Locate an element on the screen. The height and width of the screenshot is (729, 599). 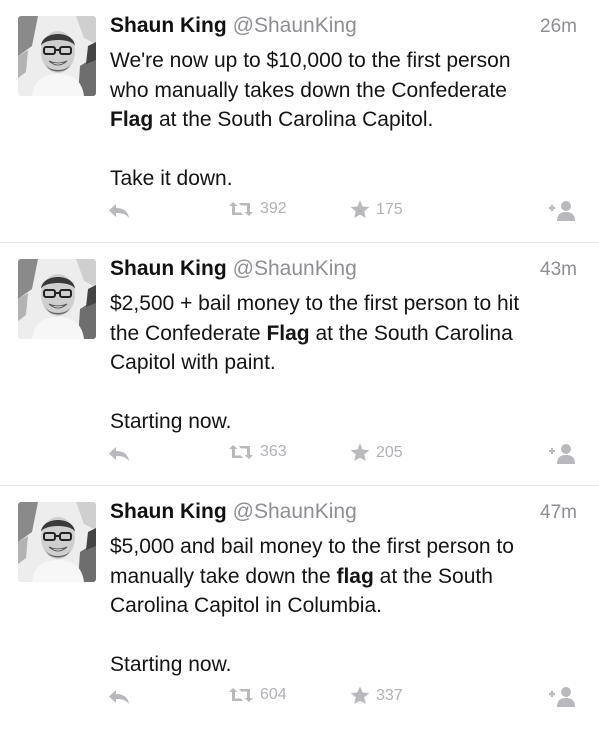
text-fragment: at the South Carolina is located at coordinates (411, 333).